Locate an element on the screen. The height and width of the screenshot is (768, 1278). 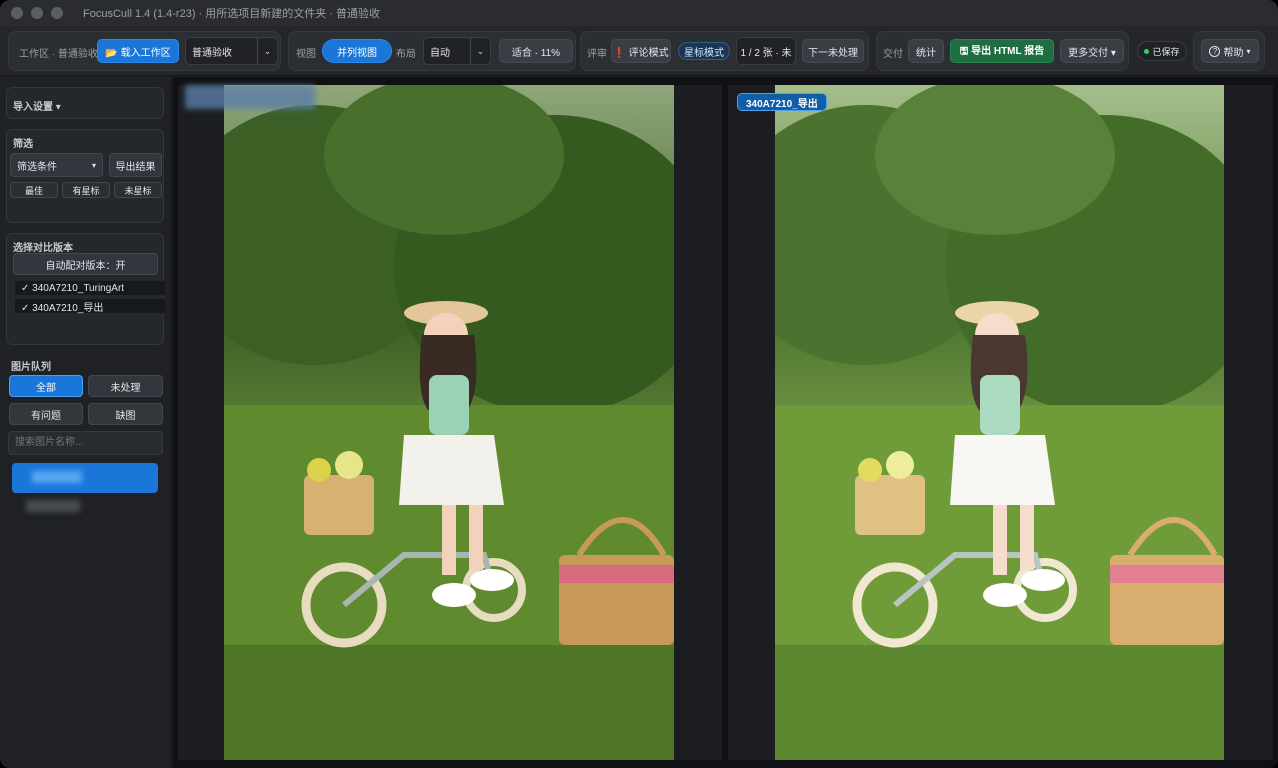
minimize-window-button is located at coordinates (37, 13).